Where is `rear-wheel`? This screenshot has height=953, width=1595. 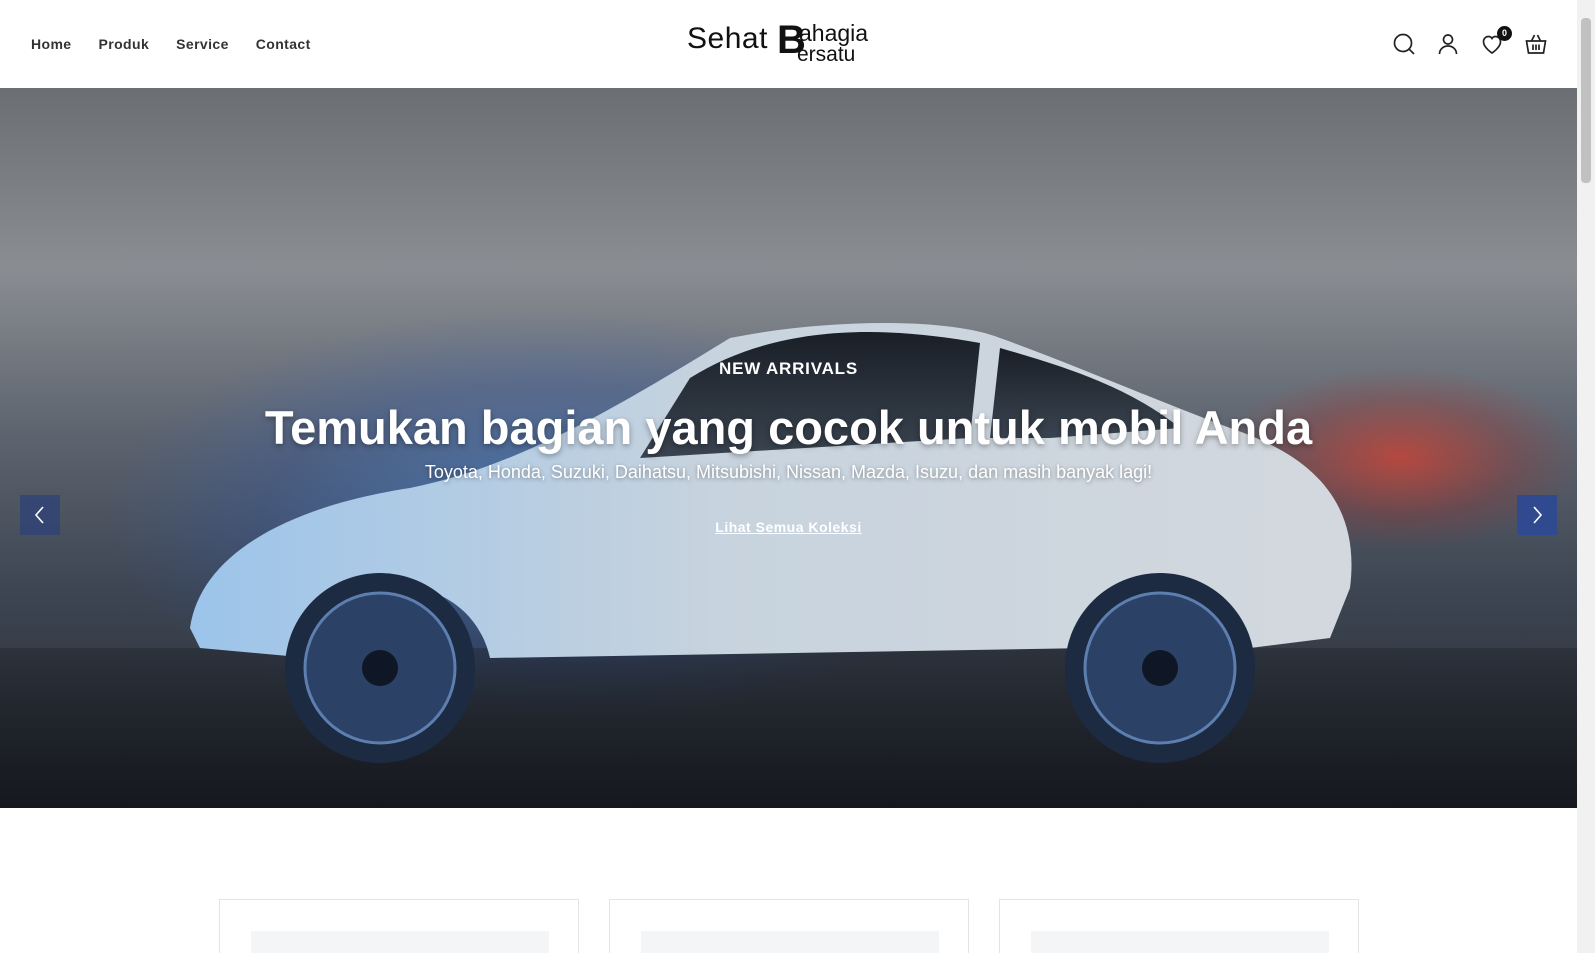 rear-wheel is located at coordinates (1160, 668).